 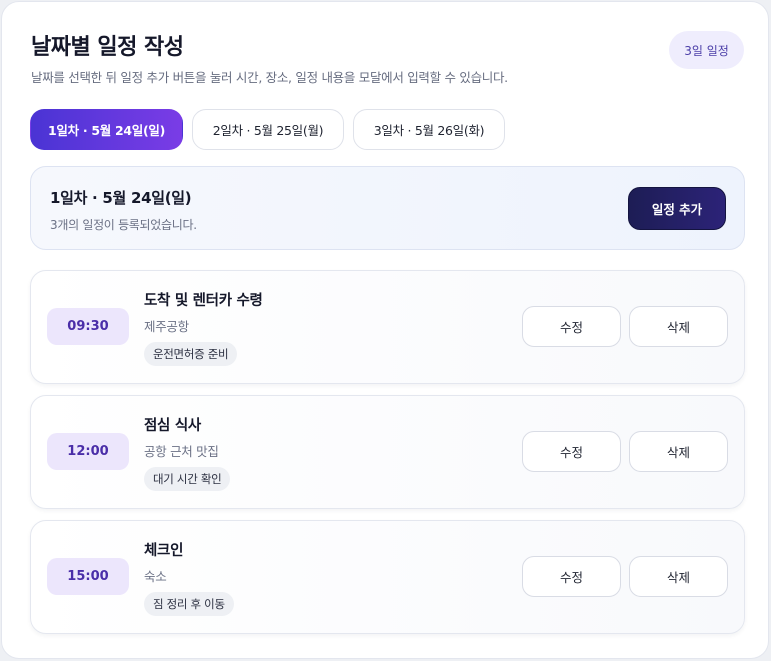 What do you see at coordinates (166, 326) in the screenshot?
I see `event-place: 제주공항` at bounding box center [166, 326].